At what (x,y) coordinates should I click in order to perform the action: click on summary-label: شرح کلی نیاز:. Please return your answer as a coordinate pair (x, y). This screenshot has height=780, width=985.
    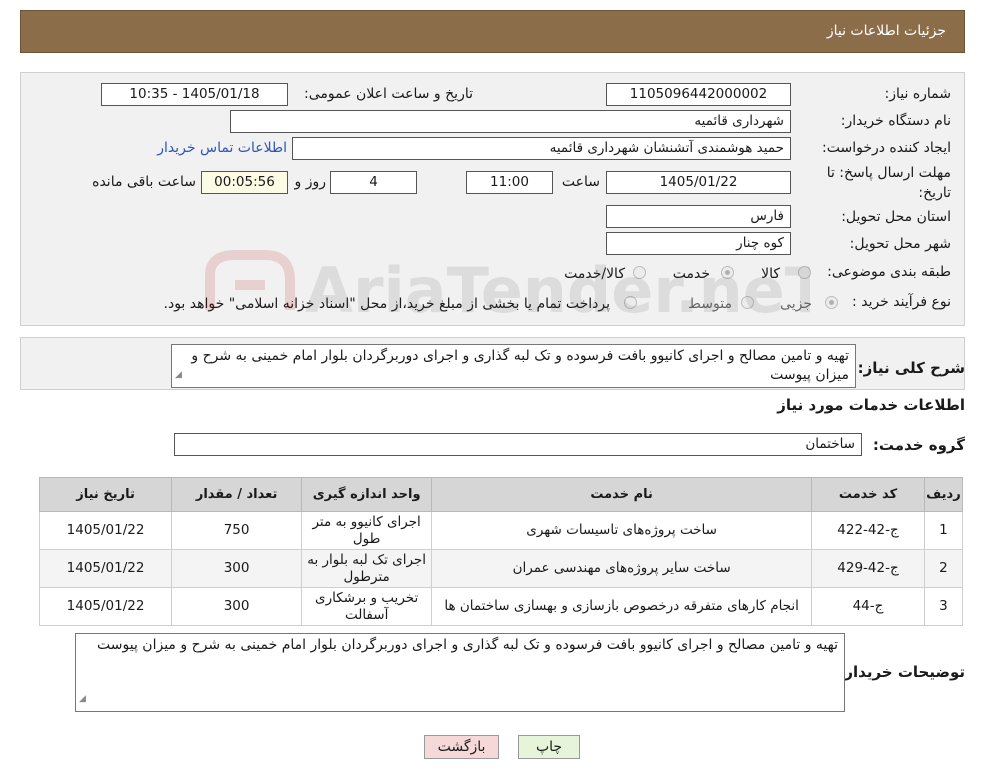
    Looking at the image, I should click on (911, 368).